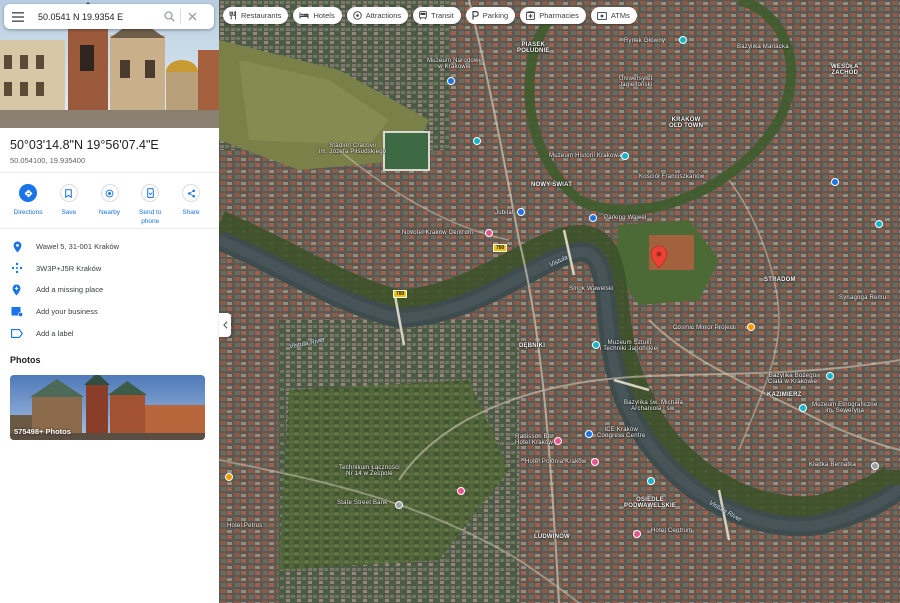  I want to click on bookmark-icon, so click(68, 193).